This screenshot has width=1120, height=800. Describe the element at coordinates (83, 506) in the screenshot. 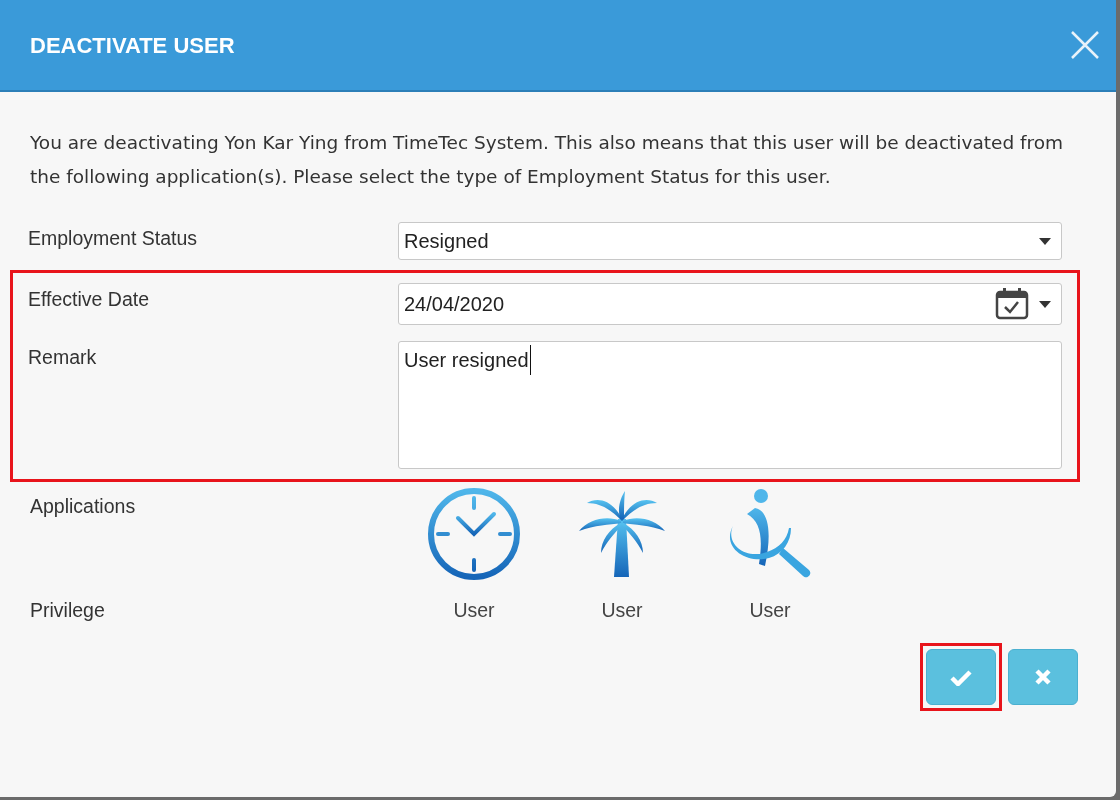

I see `field-label: Applications` at that location.